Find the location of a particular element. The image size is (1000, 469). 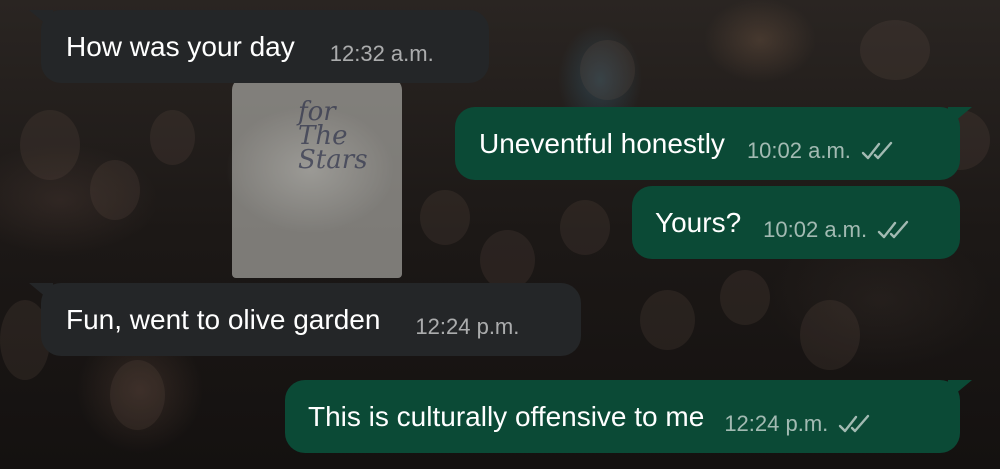

message-text: How was your day is located at coordinates (180, 46).